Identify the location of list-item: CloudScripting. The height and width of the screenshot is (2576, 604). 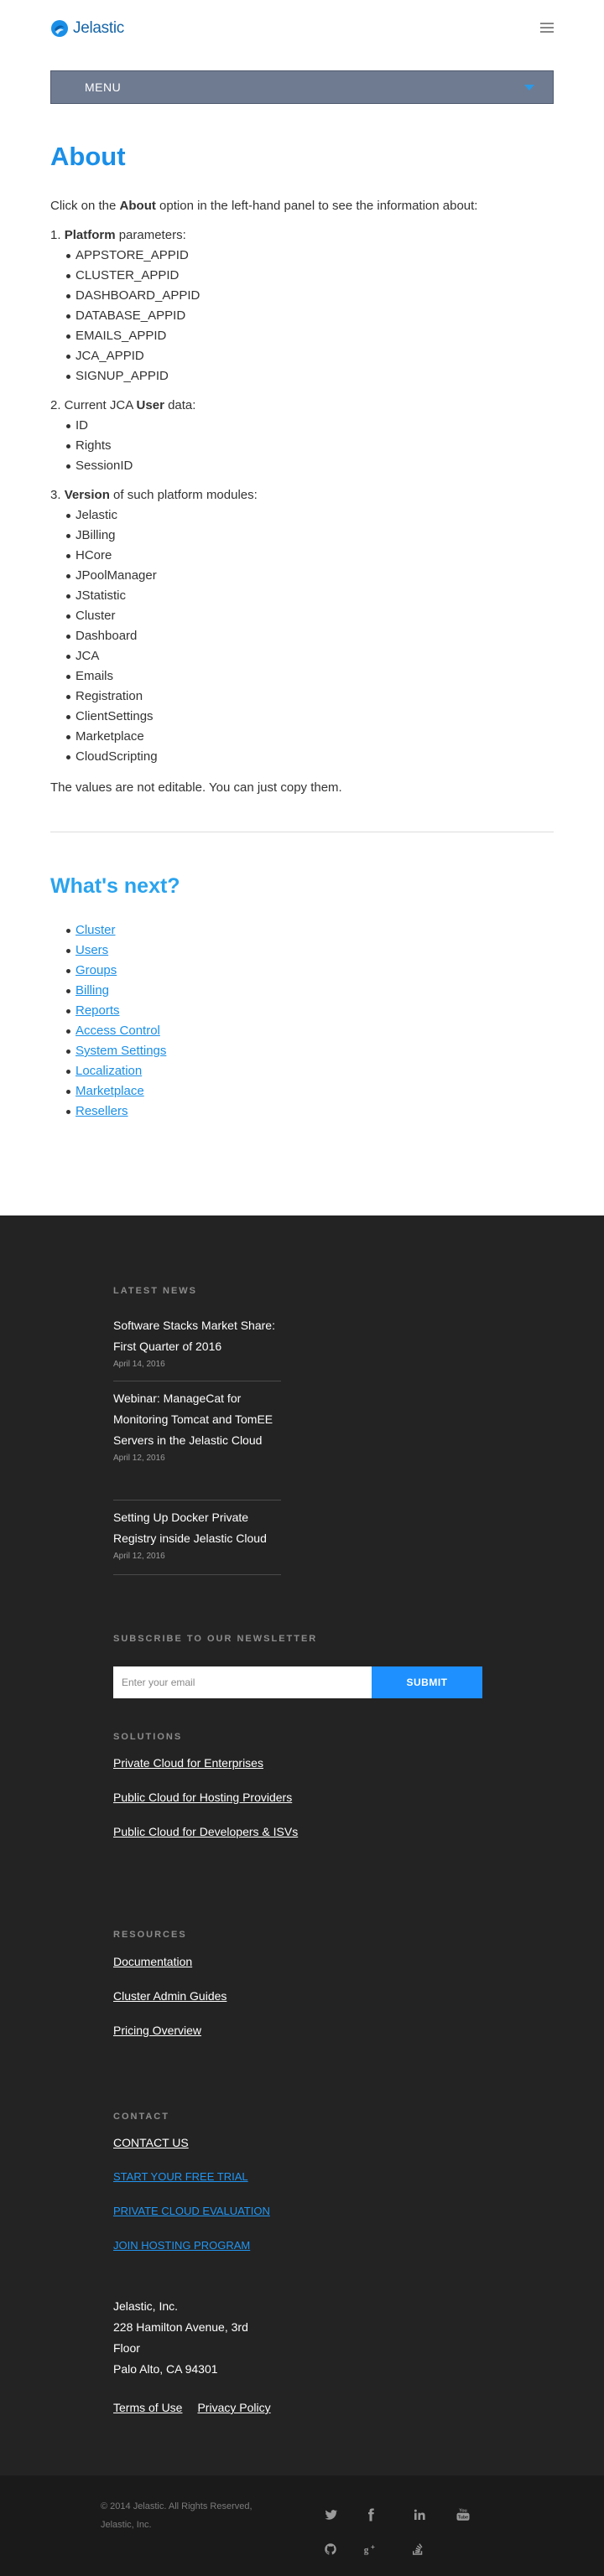
(310, 757).